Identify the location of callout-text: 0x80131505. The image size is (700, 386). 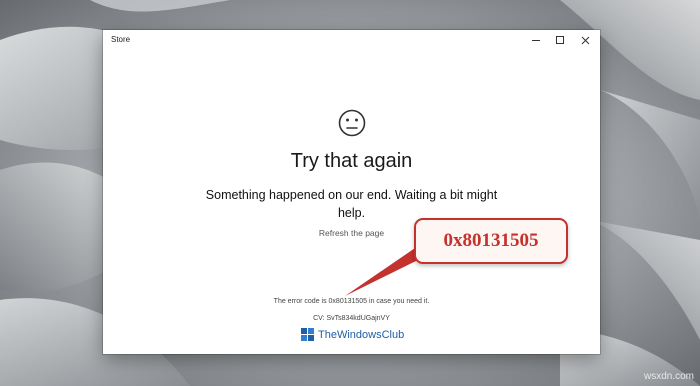
(491, 240).